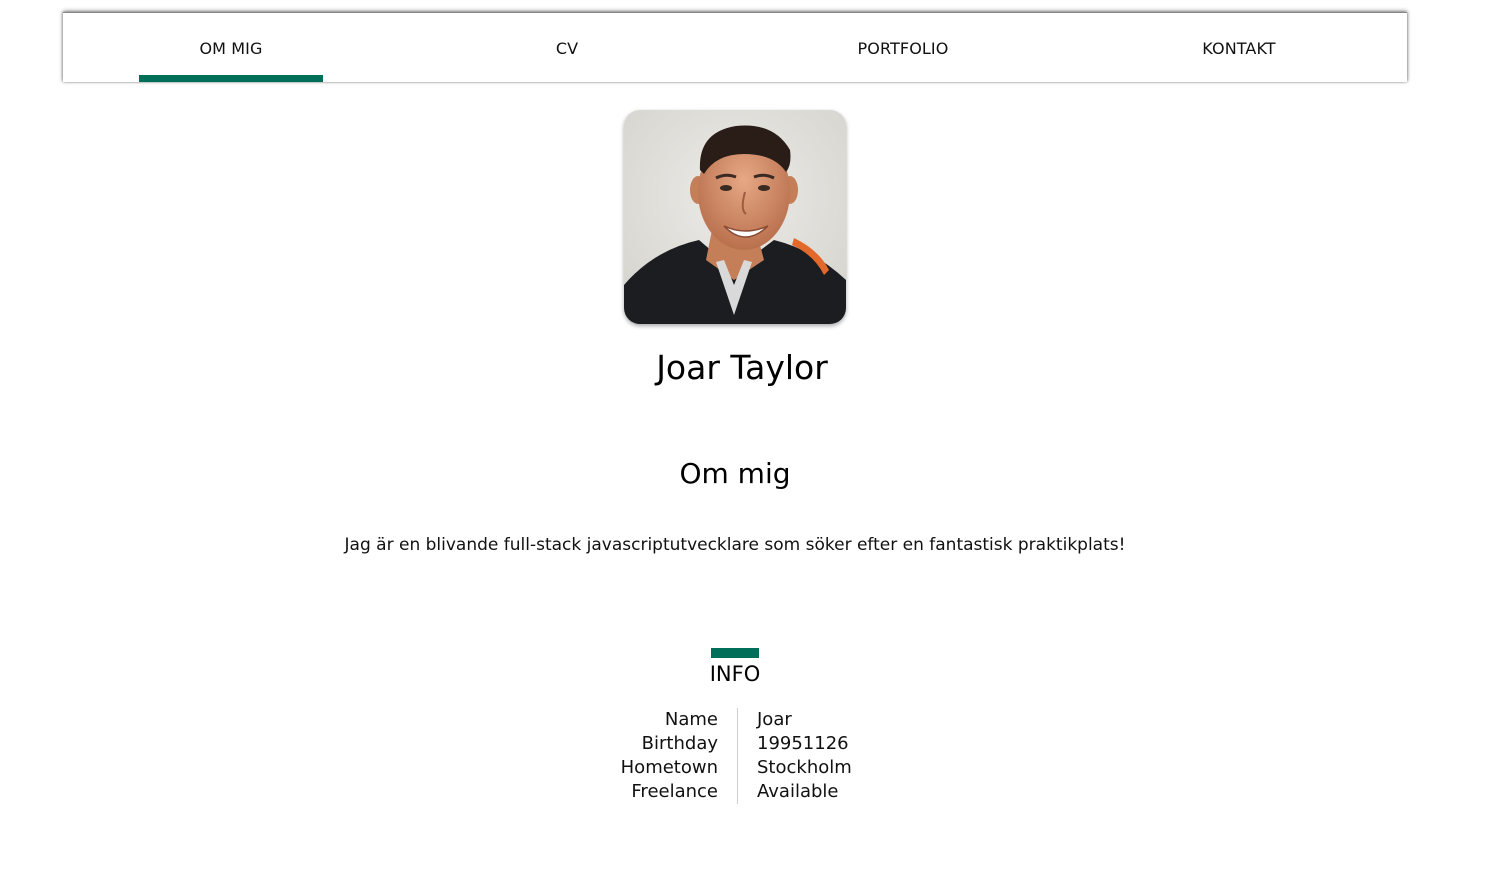 The height and width of the screenshot is (892, 1492). I want to click on about-heading: Om mig, so click(735, 473).